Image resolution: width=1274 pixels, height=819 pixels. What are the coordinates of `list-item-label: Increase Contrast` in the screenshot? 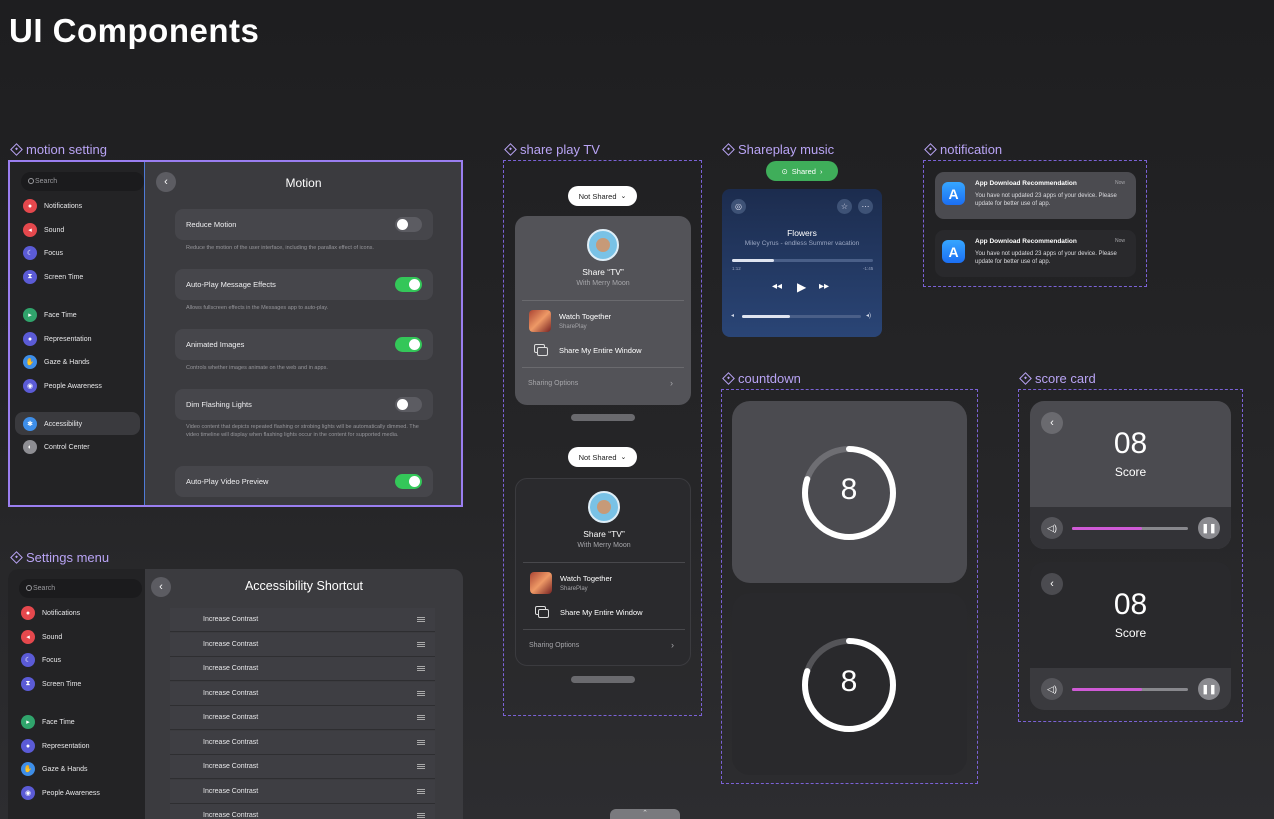 It's located at (231, 815).